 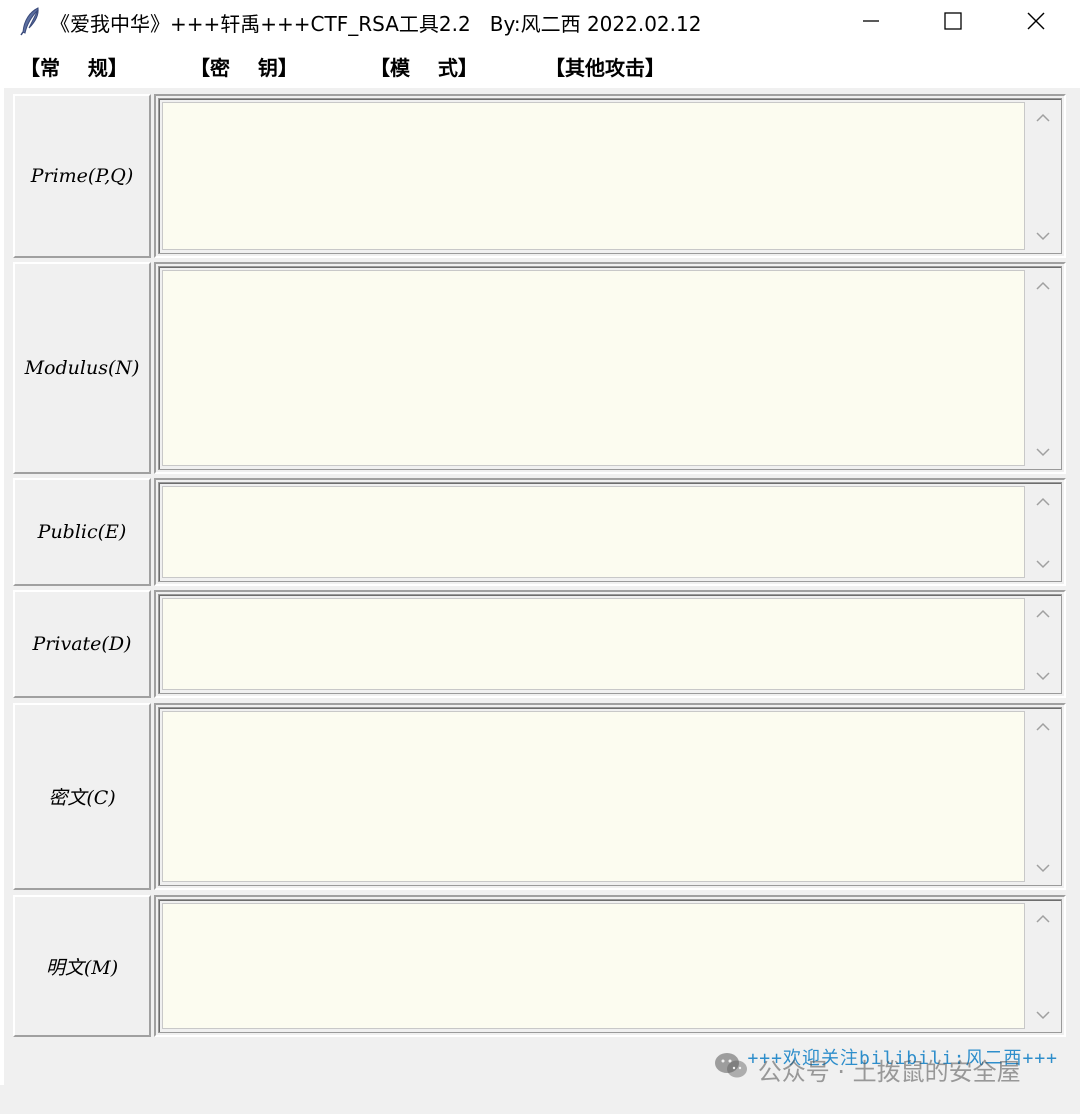 I want to click on prime-field-inner, so click(x=610, y=176).